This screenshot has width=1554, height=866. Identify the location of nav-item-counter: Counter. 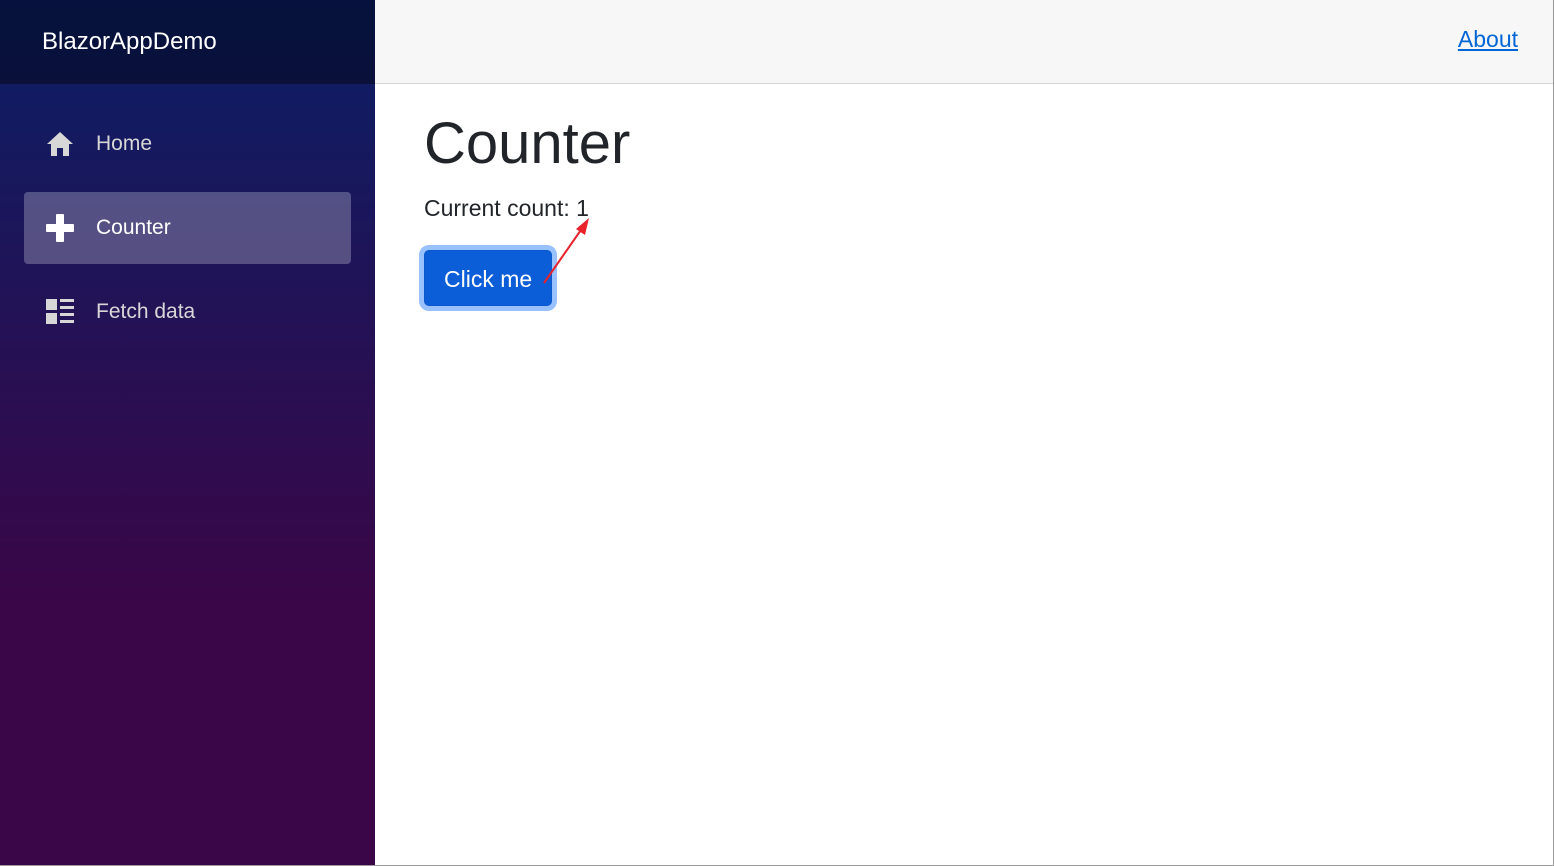
(187, 228).